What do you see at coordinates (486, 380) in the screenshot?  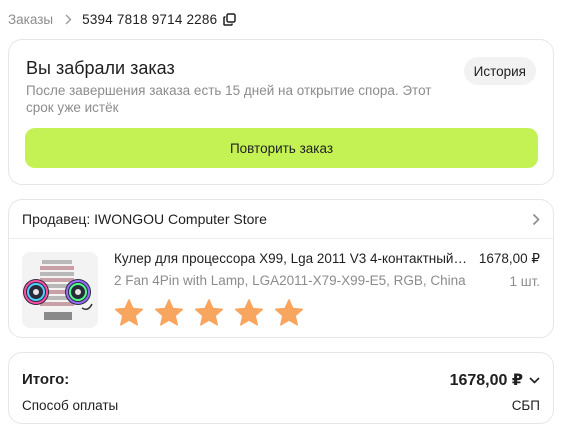 I see `total-value: 1678,00 ₽` at bounding box center [486, 380].